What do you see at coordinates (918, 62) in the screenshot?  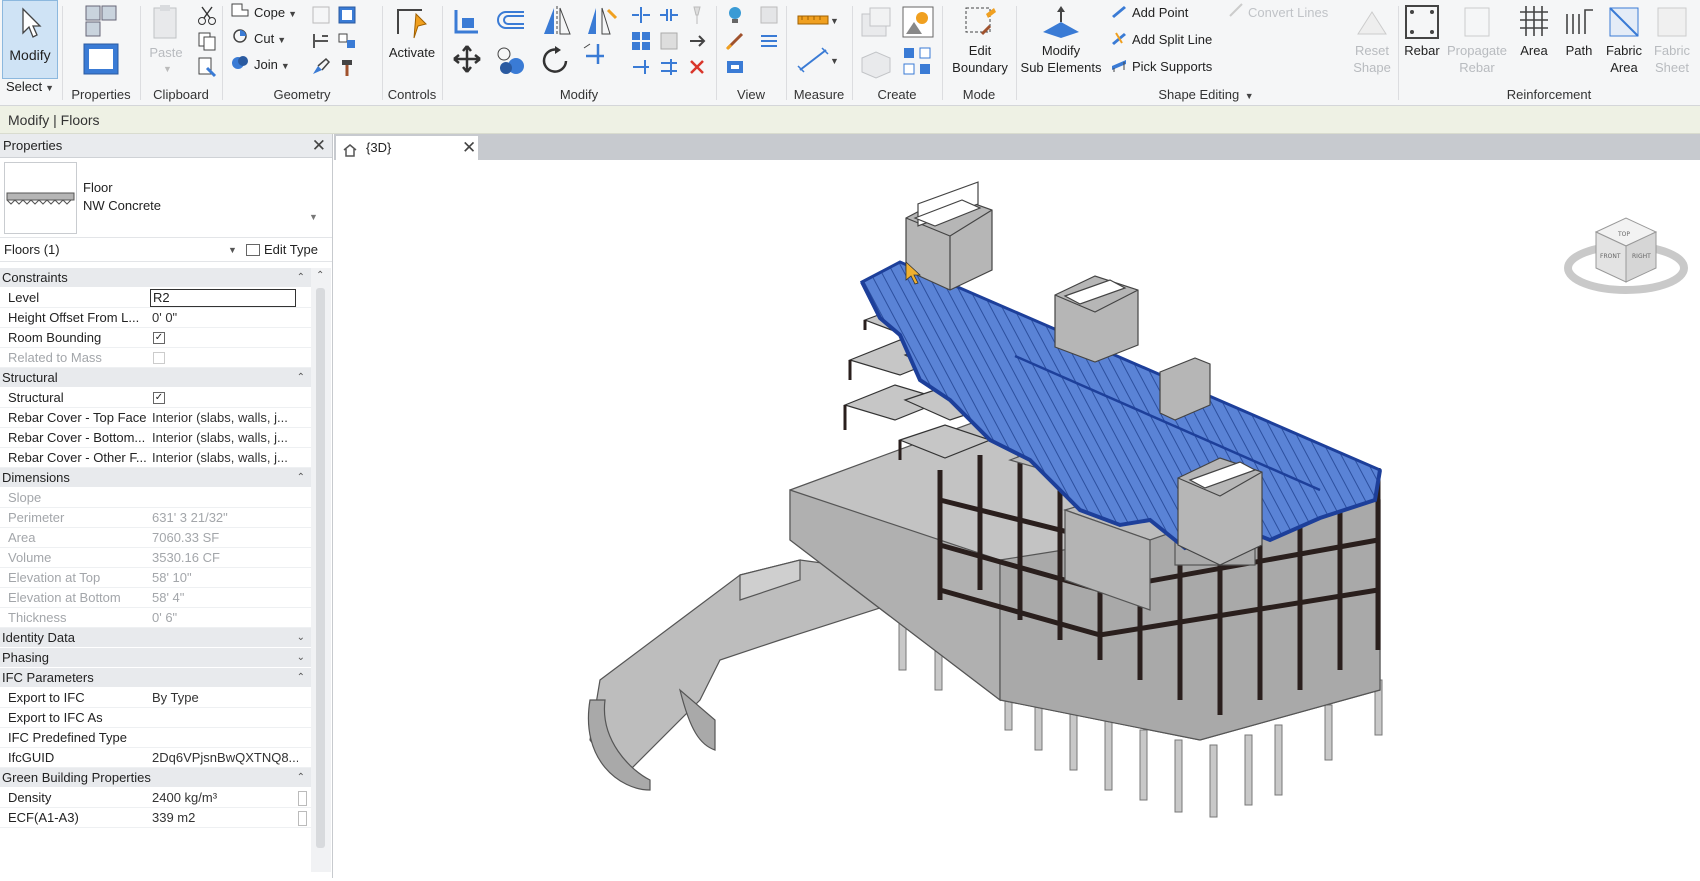 I see `create-assembly-icon` at bounding box center [918, 62].